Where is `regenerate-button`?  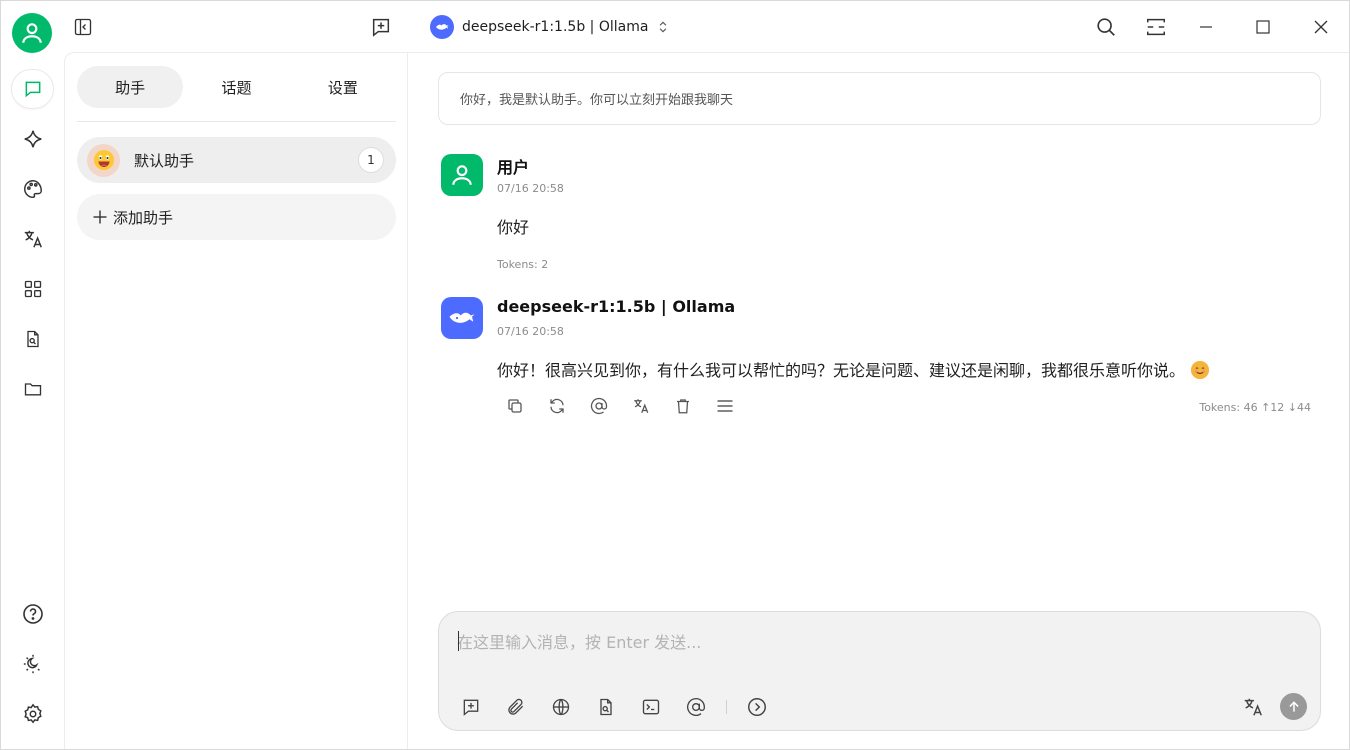
regenerate-button is located at coordinates (557, 406).